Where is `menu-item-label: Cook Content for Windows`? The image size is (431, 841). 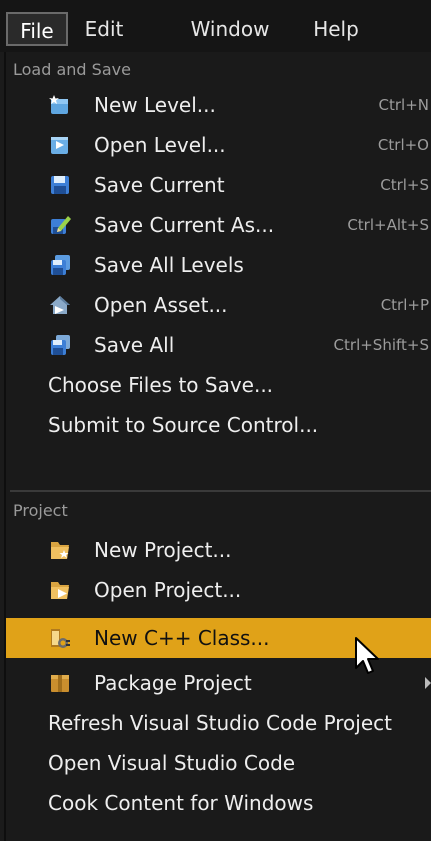
menu-item-label: Cook Content for Windows is located at coordinates (181, 803).